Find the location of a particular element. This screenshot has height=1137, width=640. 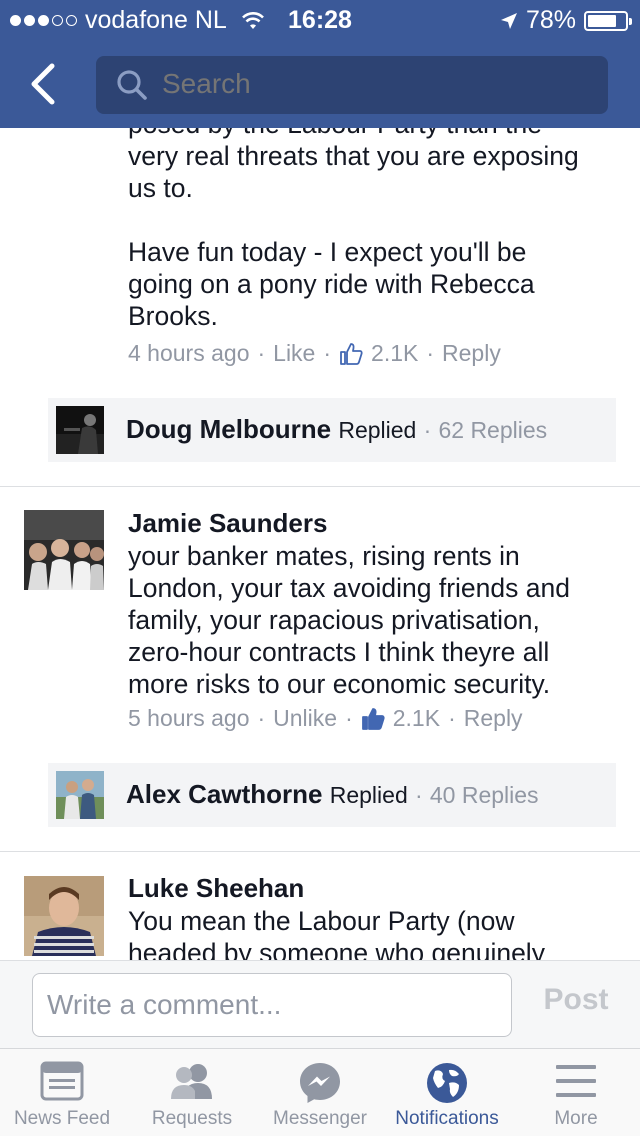

tab-messenger: Messenger is located at coordinates (320, 1093).